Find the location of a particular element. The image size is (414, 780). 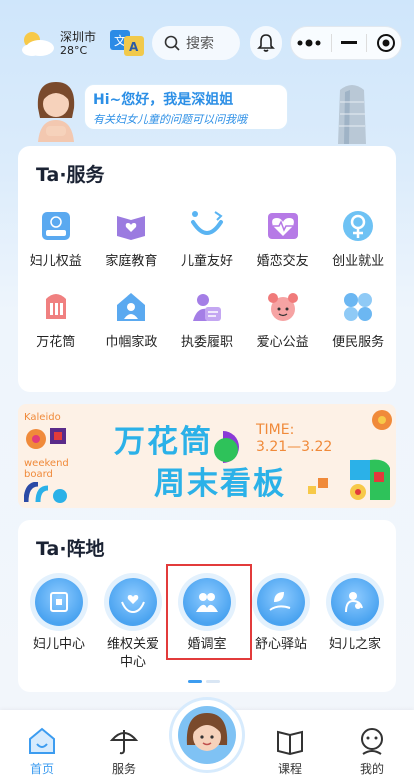

page-dot is located at coordinates (213, 681).